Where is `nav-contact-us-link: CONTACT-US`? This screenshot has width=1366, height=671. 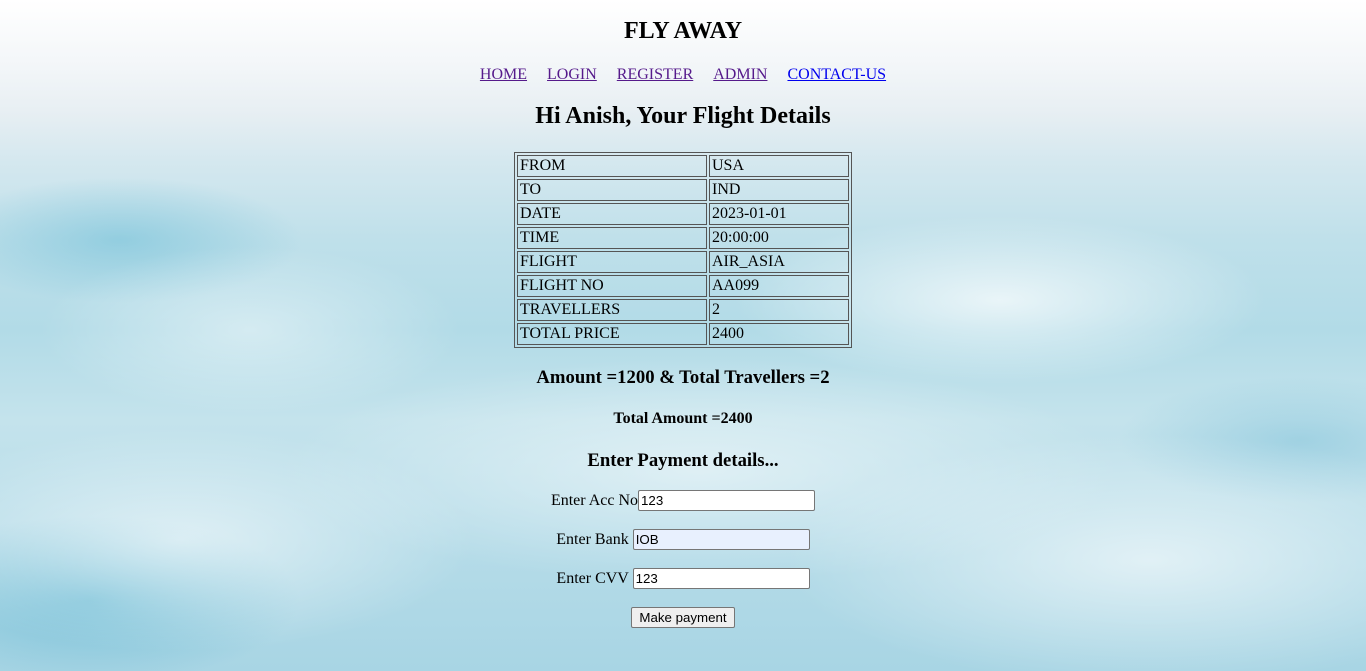
nav-contact-us-link: CONTACT-US is located at coordinates (836, 74).